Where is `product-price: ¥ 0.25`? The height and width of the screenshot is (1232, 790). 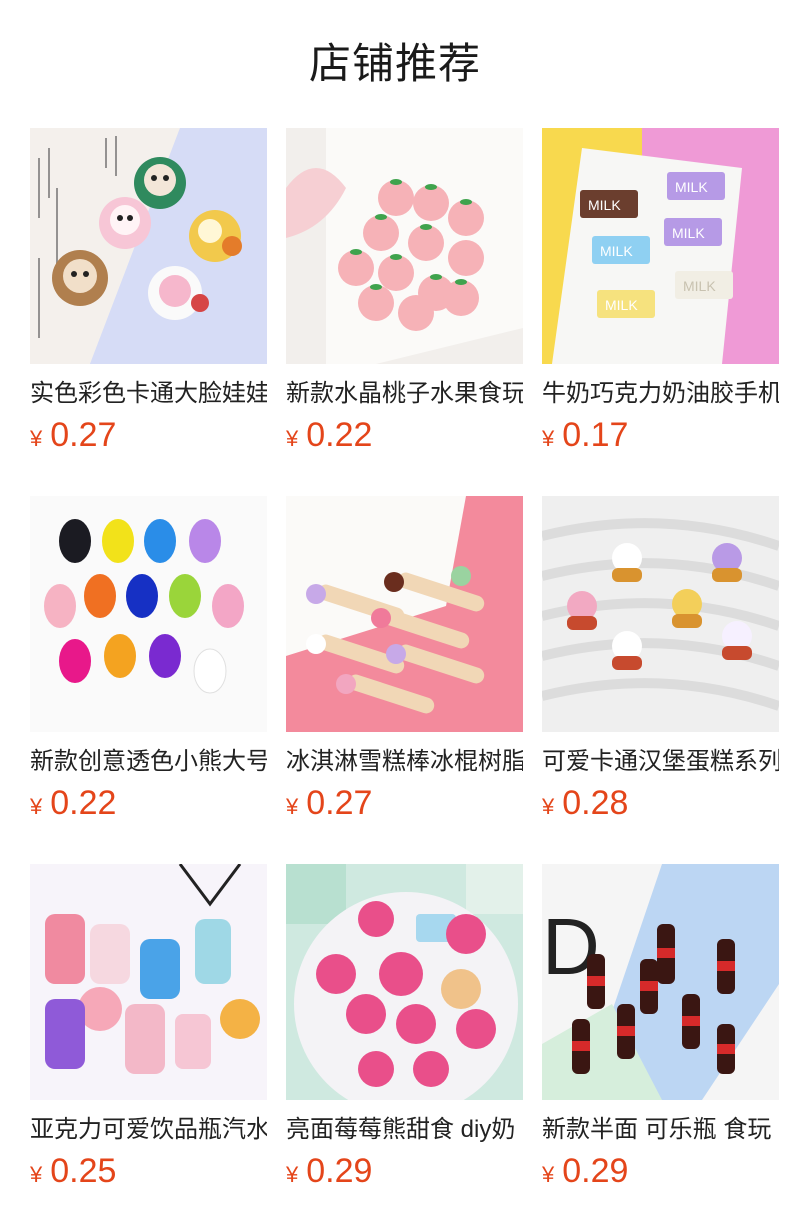
product-price: ¥ 0.25 is located at coordinates (73, 1172).